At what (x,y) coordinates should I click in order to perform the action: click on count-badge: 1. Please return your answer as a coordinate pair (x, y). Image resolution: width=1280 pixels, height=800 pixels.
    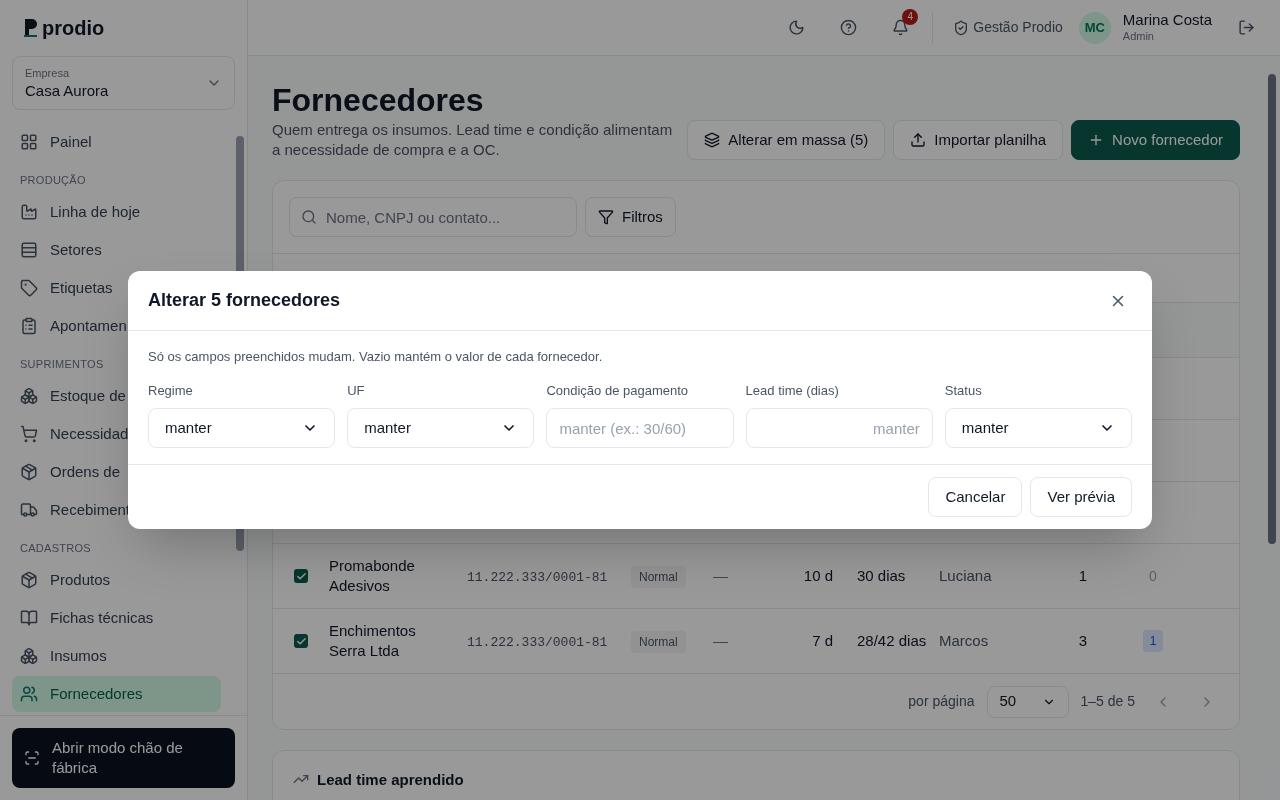
    Looking at the image, I should click on (1153, 641).